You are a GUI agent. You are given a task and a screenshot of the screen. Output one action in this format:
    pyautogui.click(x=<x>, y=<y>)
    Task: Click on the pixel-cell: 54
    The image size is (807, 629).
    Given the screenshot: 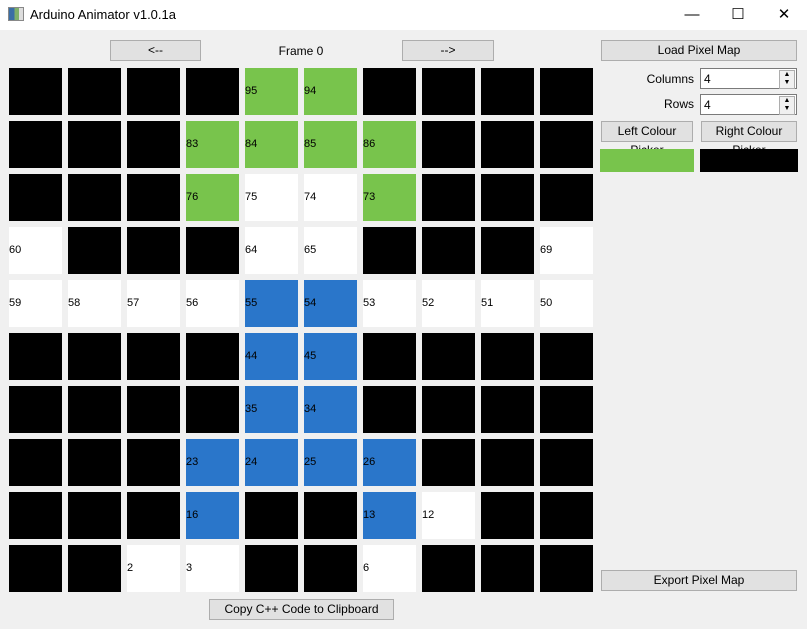 What is the action you would take?
    pyautogui.click(x=330, y=303)
    